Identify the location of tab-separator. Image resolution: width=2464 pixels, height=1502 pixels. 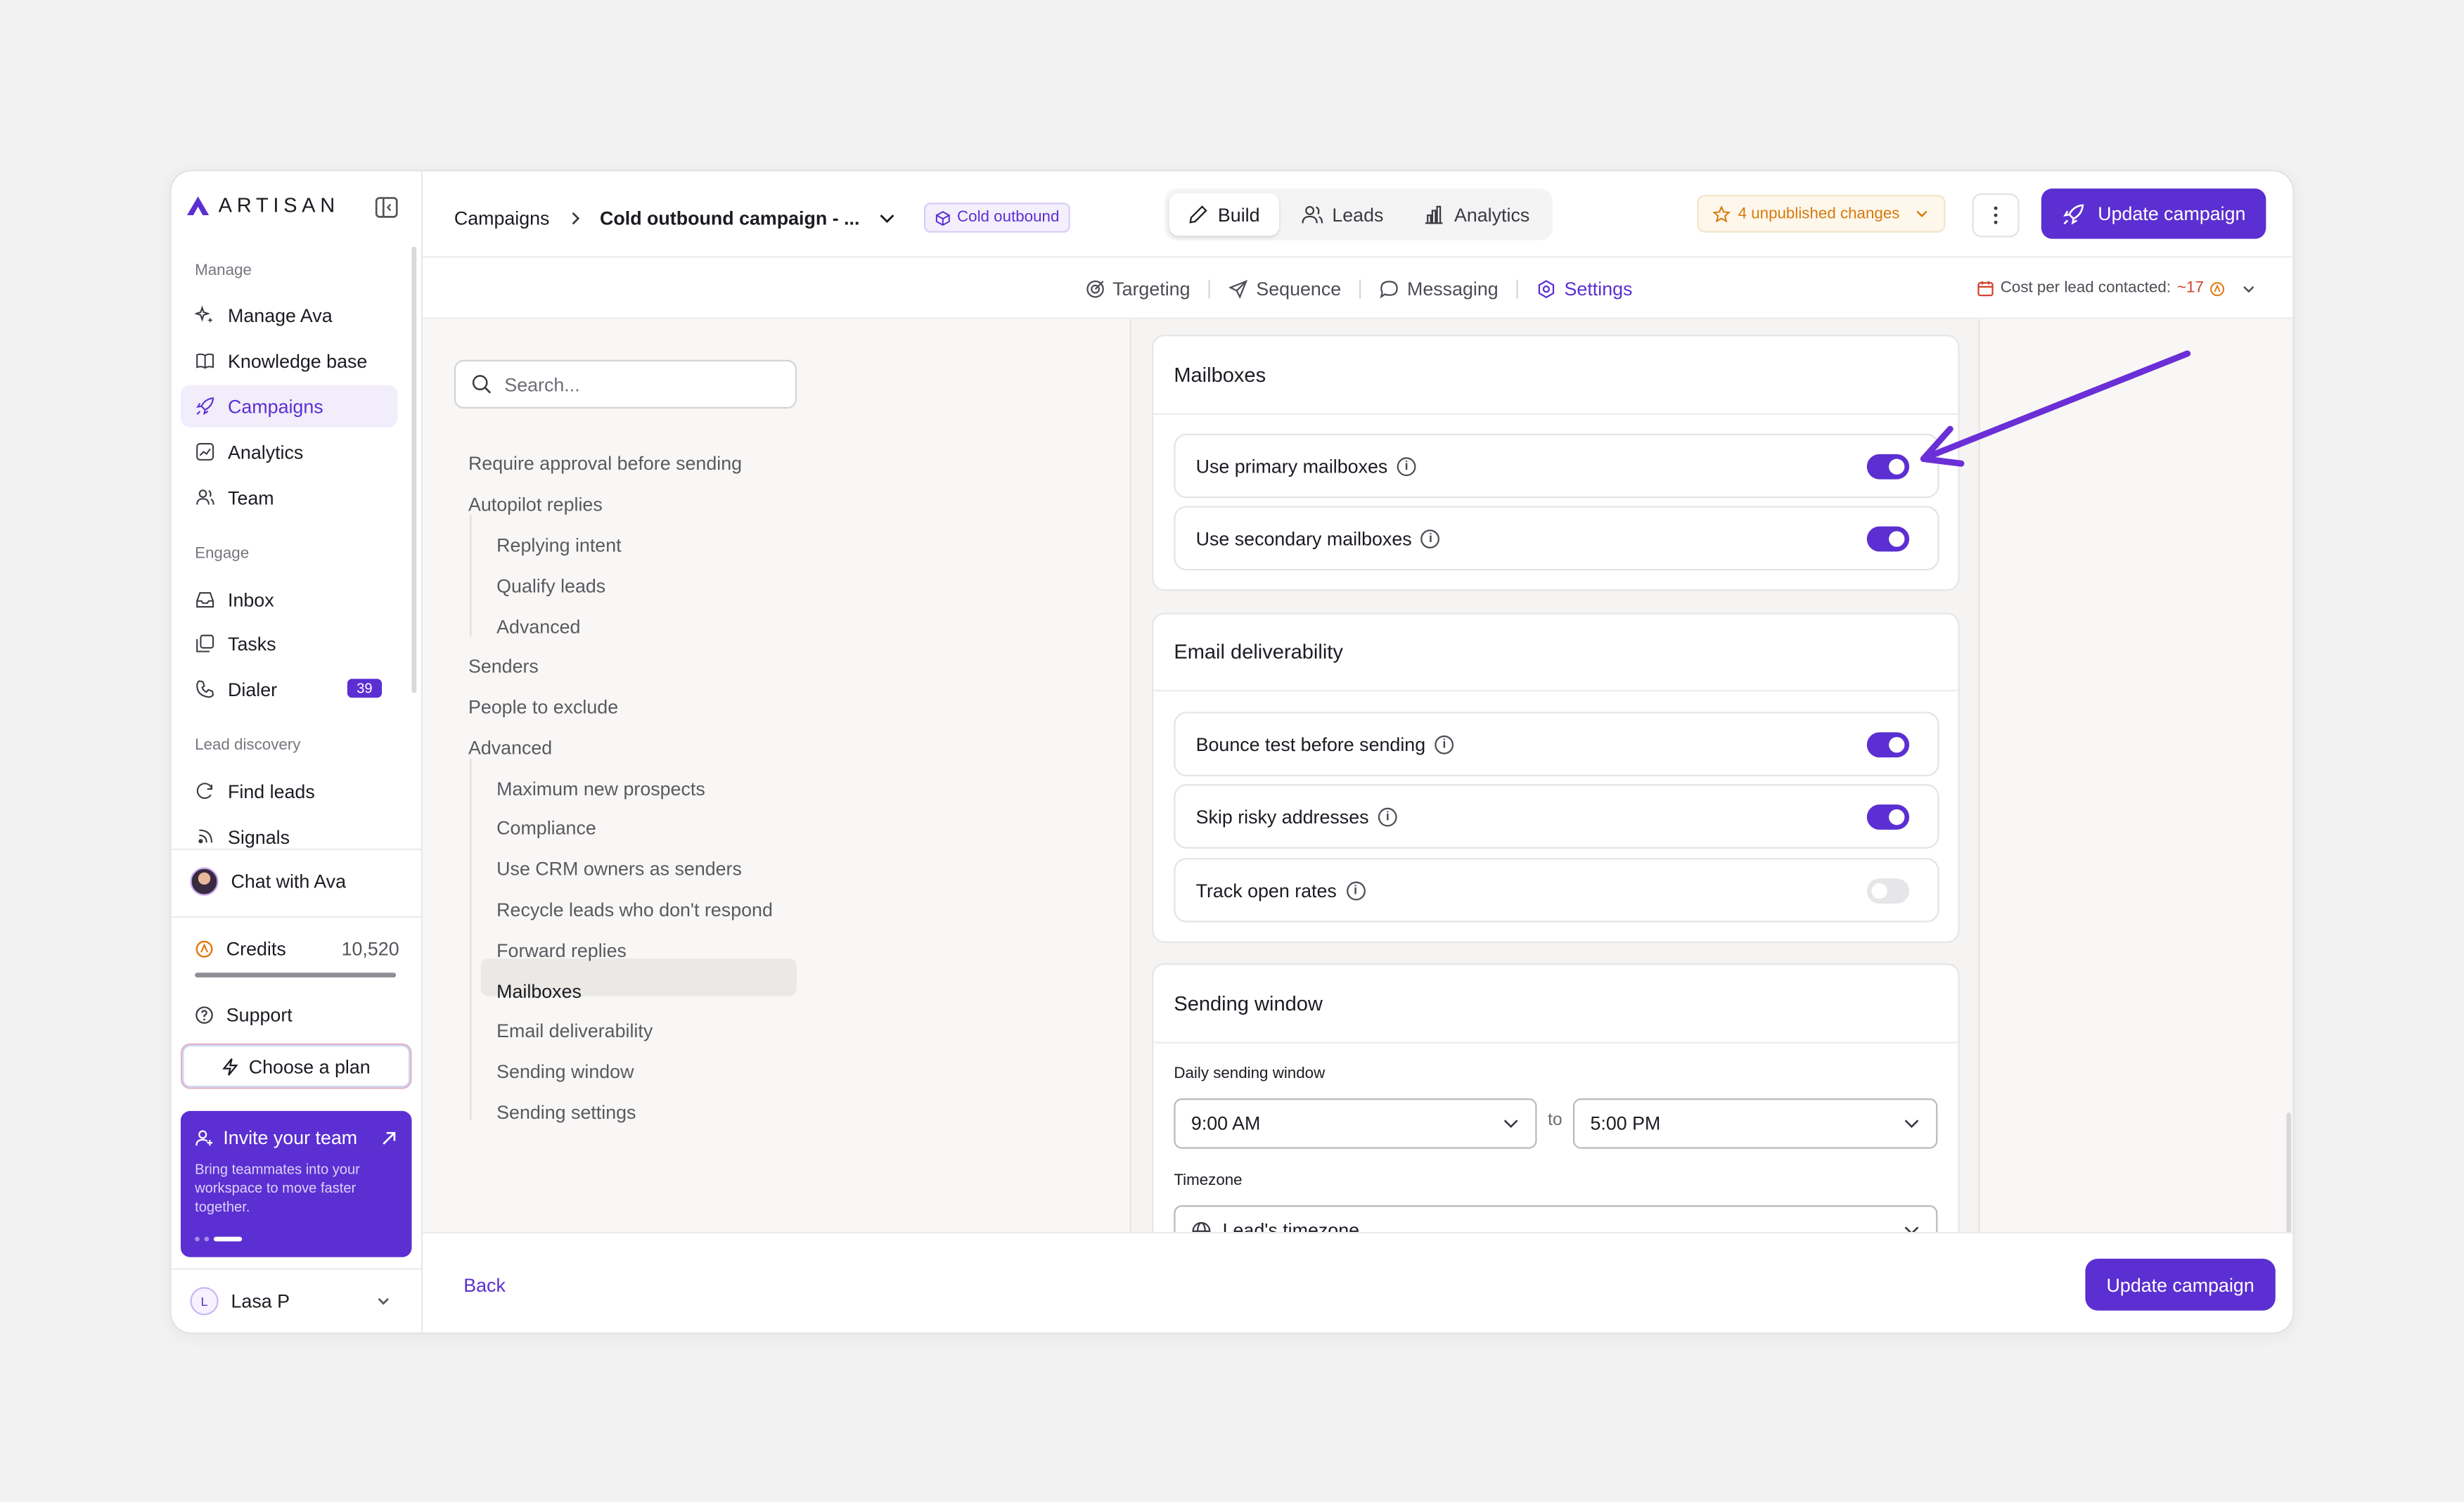
(1518, 289).